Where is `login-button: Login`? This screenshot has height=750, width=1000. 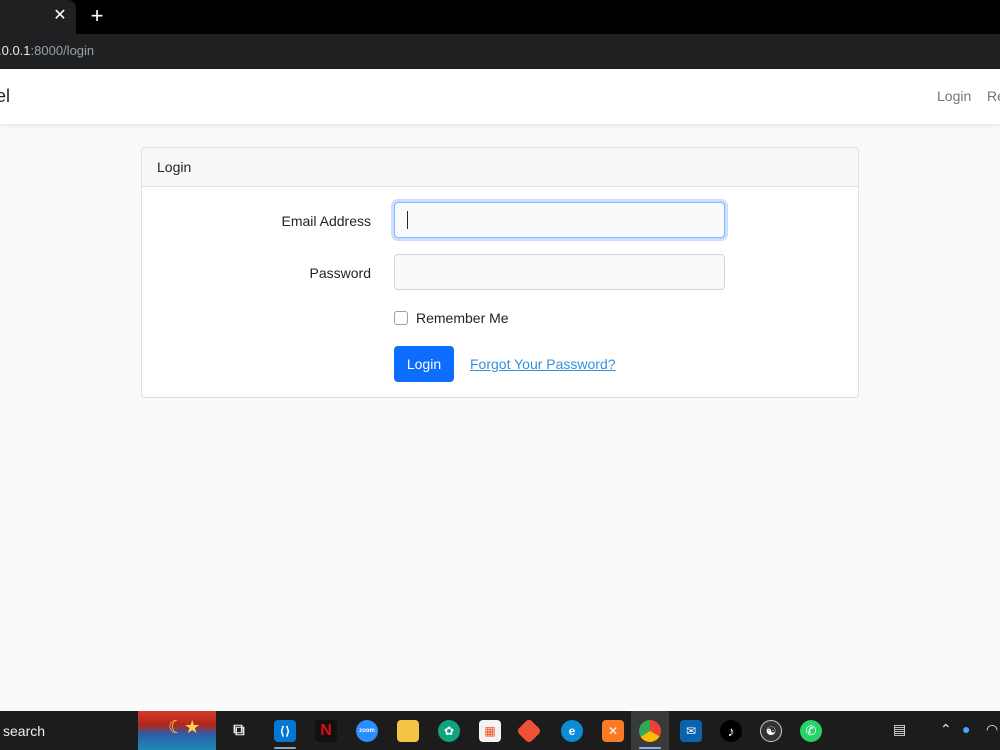 login-button: Login is located at coordinates (424, 364).